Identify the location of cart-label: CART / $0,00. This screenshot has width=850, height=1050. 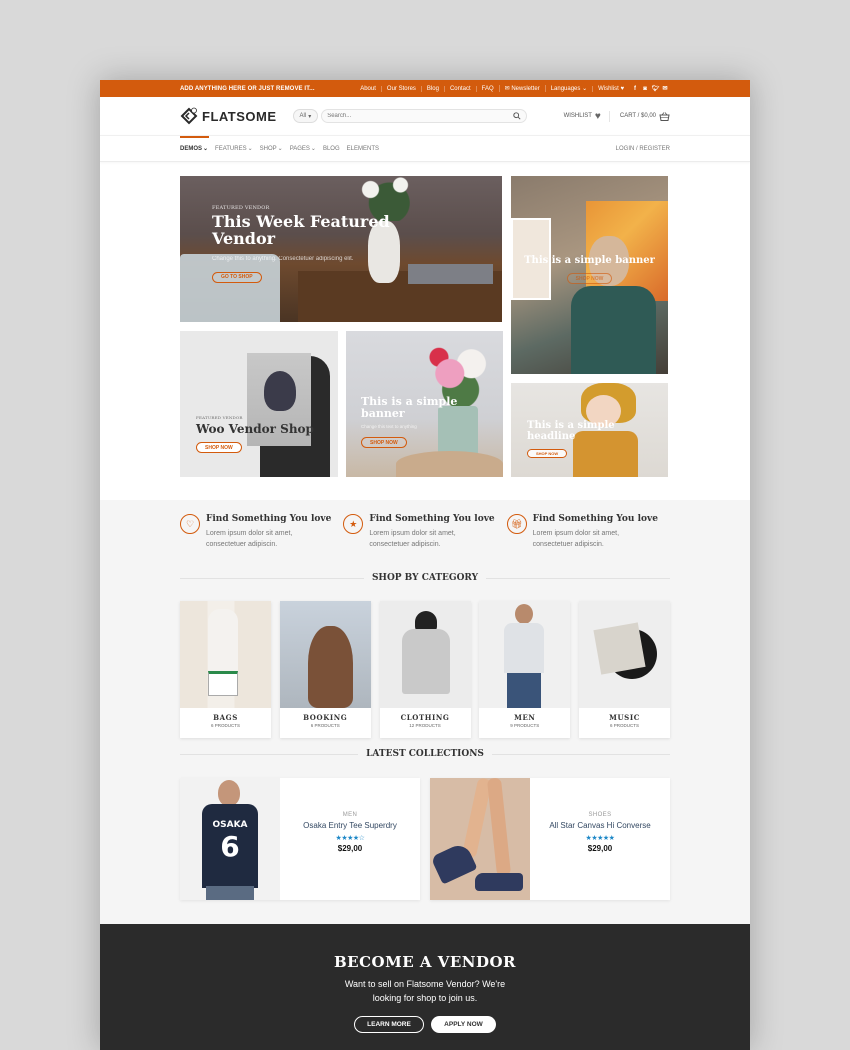
(637, 116).